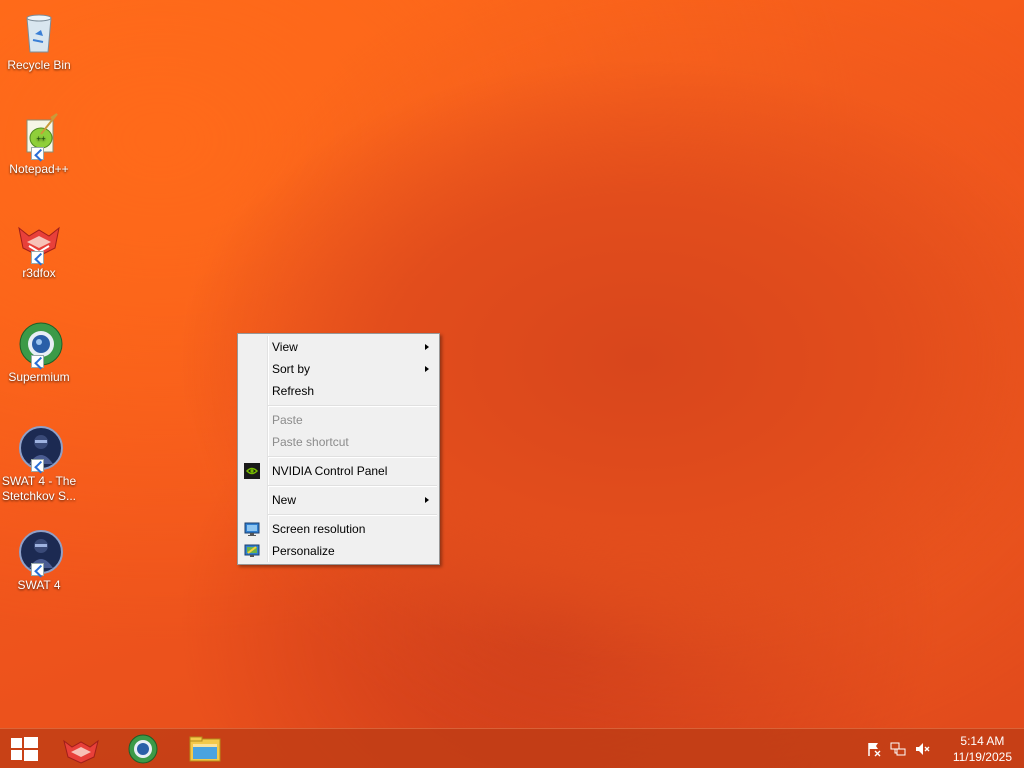 Image resolution: width=1024 pixels, height=768 pixels. I want to click on menu-item-new: New, so click(338, 500).